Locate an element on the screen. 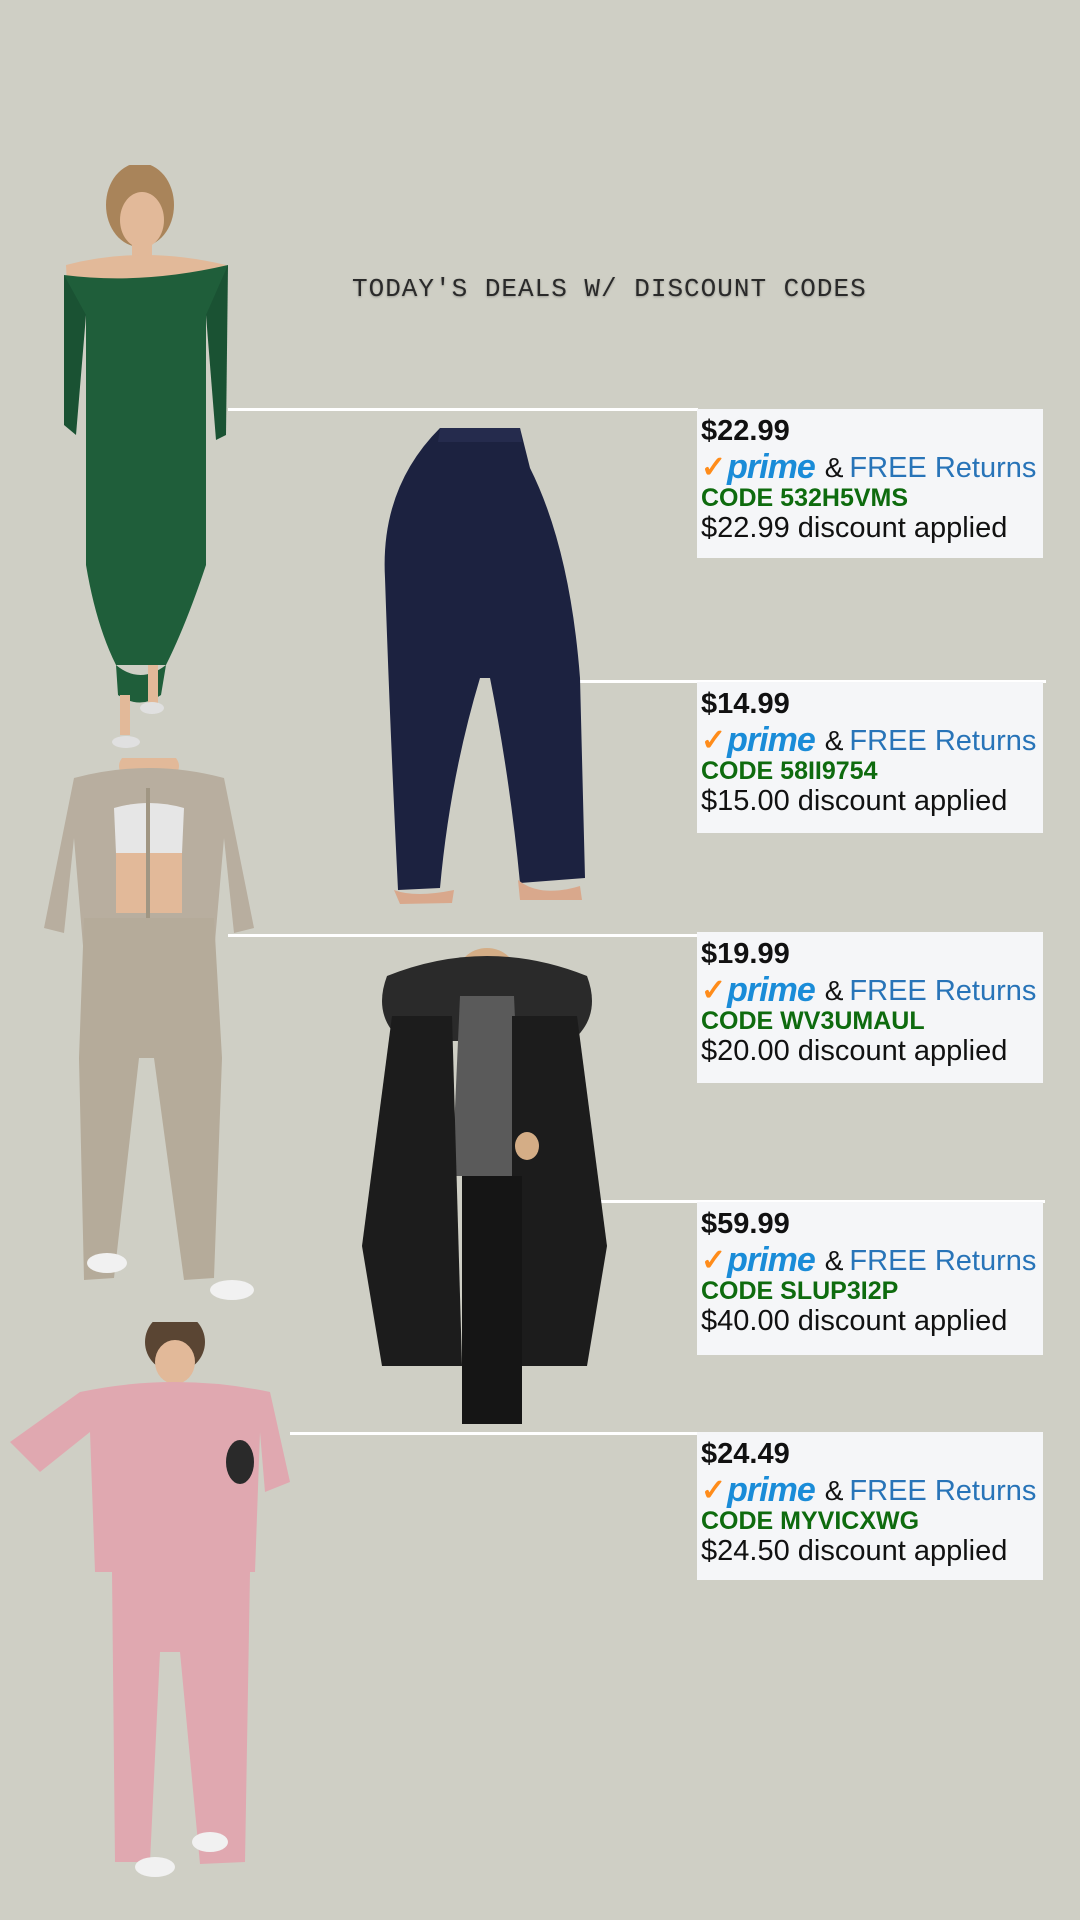 The image size is (1080, 1920). product-image-taupe-sweatshirt-set is located at coordinates (151, 1030).